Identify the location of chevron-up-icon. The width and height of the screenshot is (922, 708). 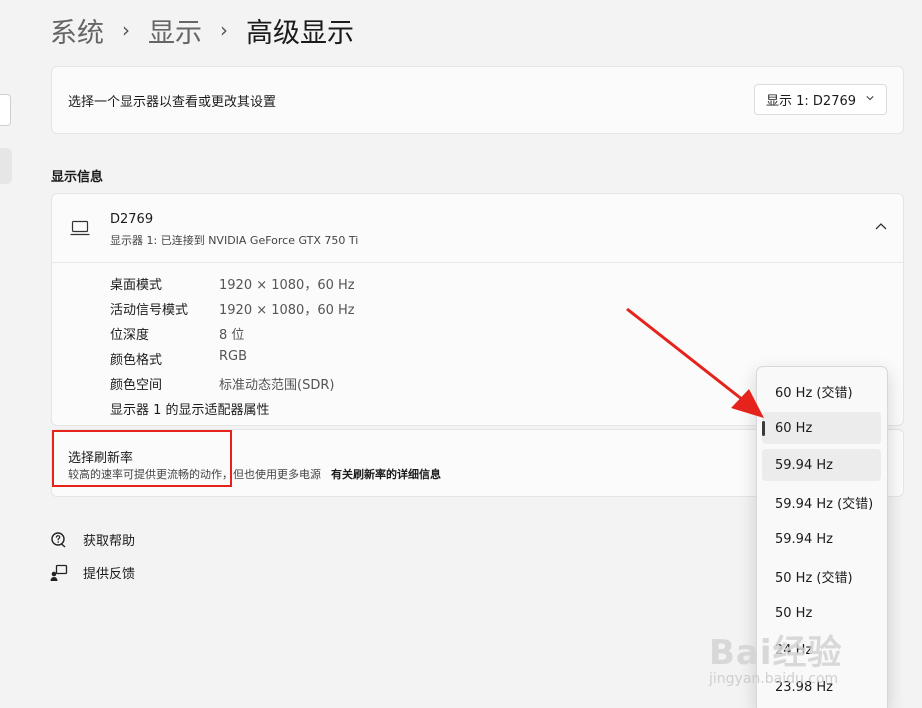
(881, 227).